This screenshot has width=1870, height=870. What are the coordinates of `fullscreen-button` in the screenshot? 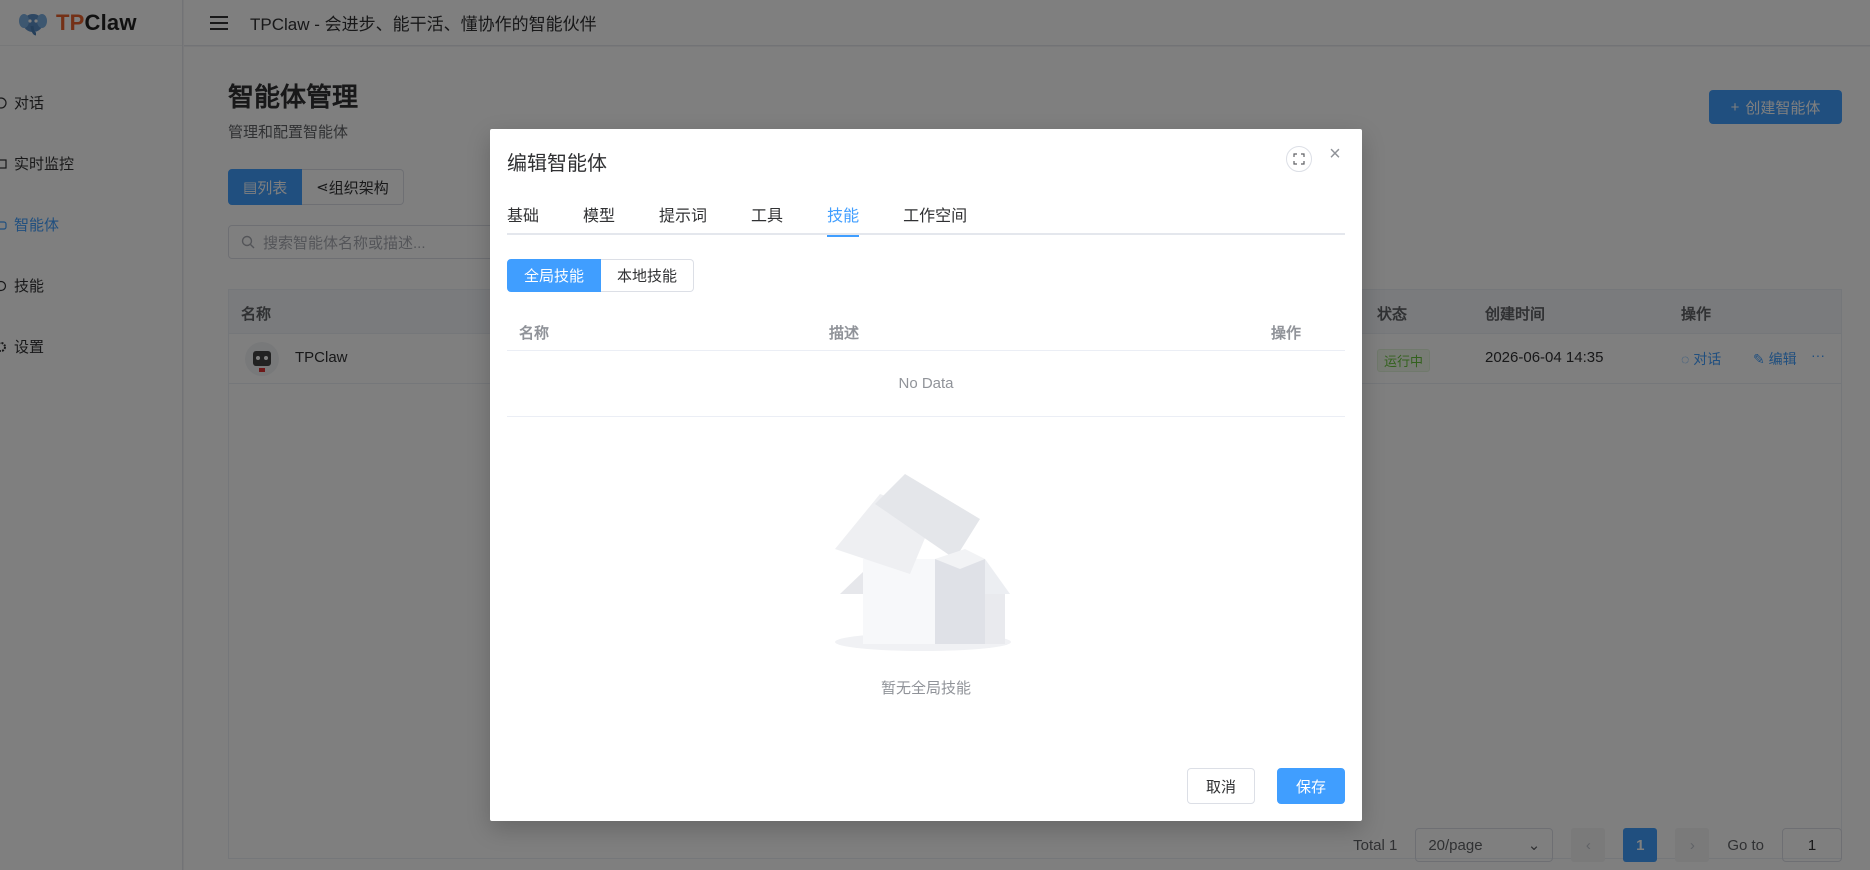 It's located at (1299, 159).